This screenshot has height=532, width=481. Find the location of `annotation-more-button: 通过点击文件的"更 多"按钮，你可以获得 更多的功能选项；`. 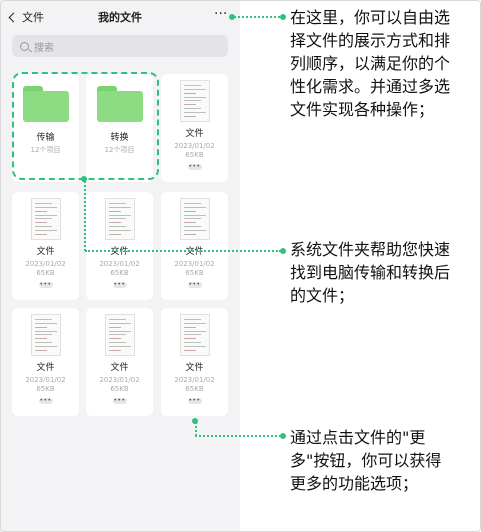

annotation-more-button: 通过点击文件的"更 多"按钮，你可以获得 更多的功能选项； is located at coordinates (366, 460).